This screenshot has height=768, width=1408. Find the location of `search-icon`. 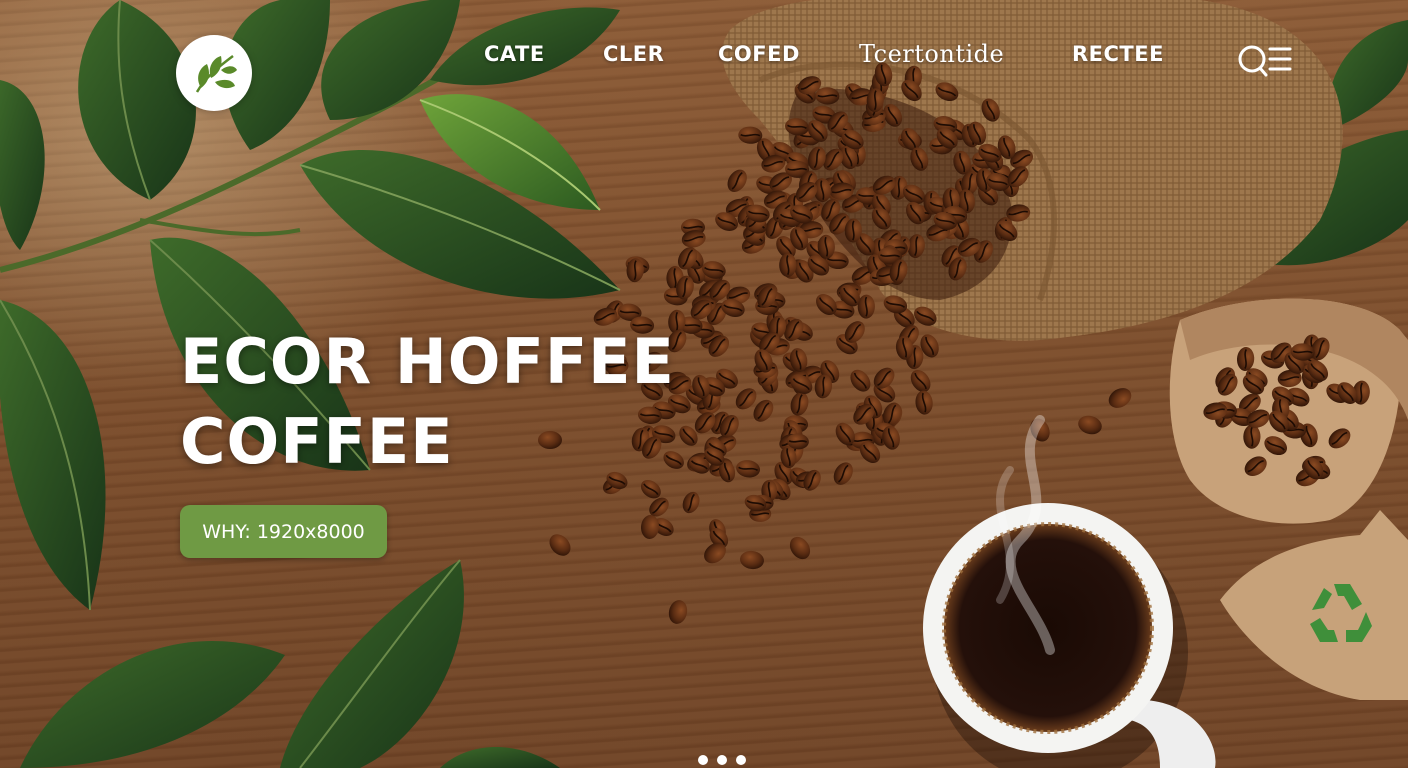

search-icon is located at coordinates (1253, 61).